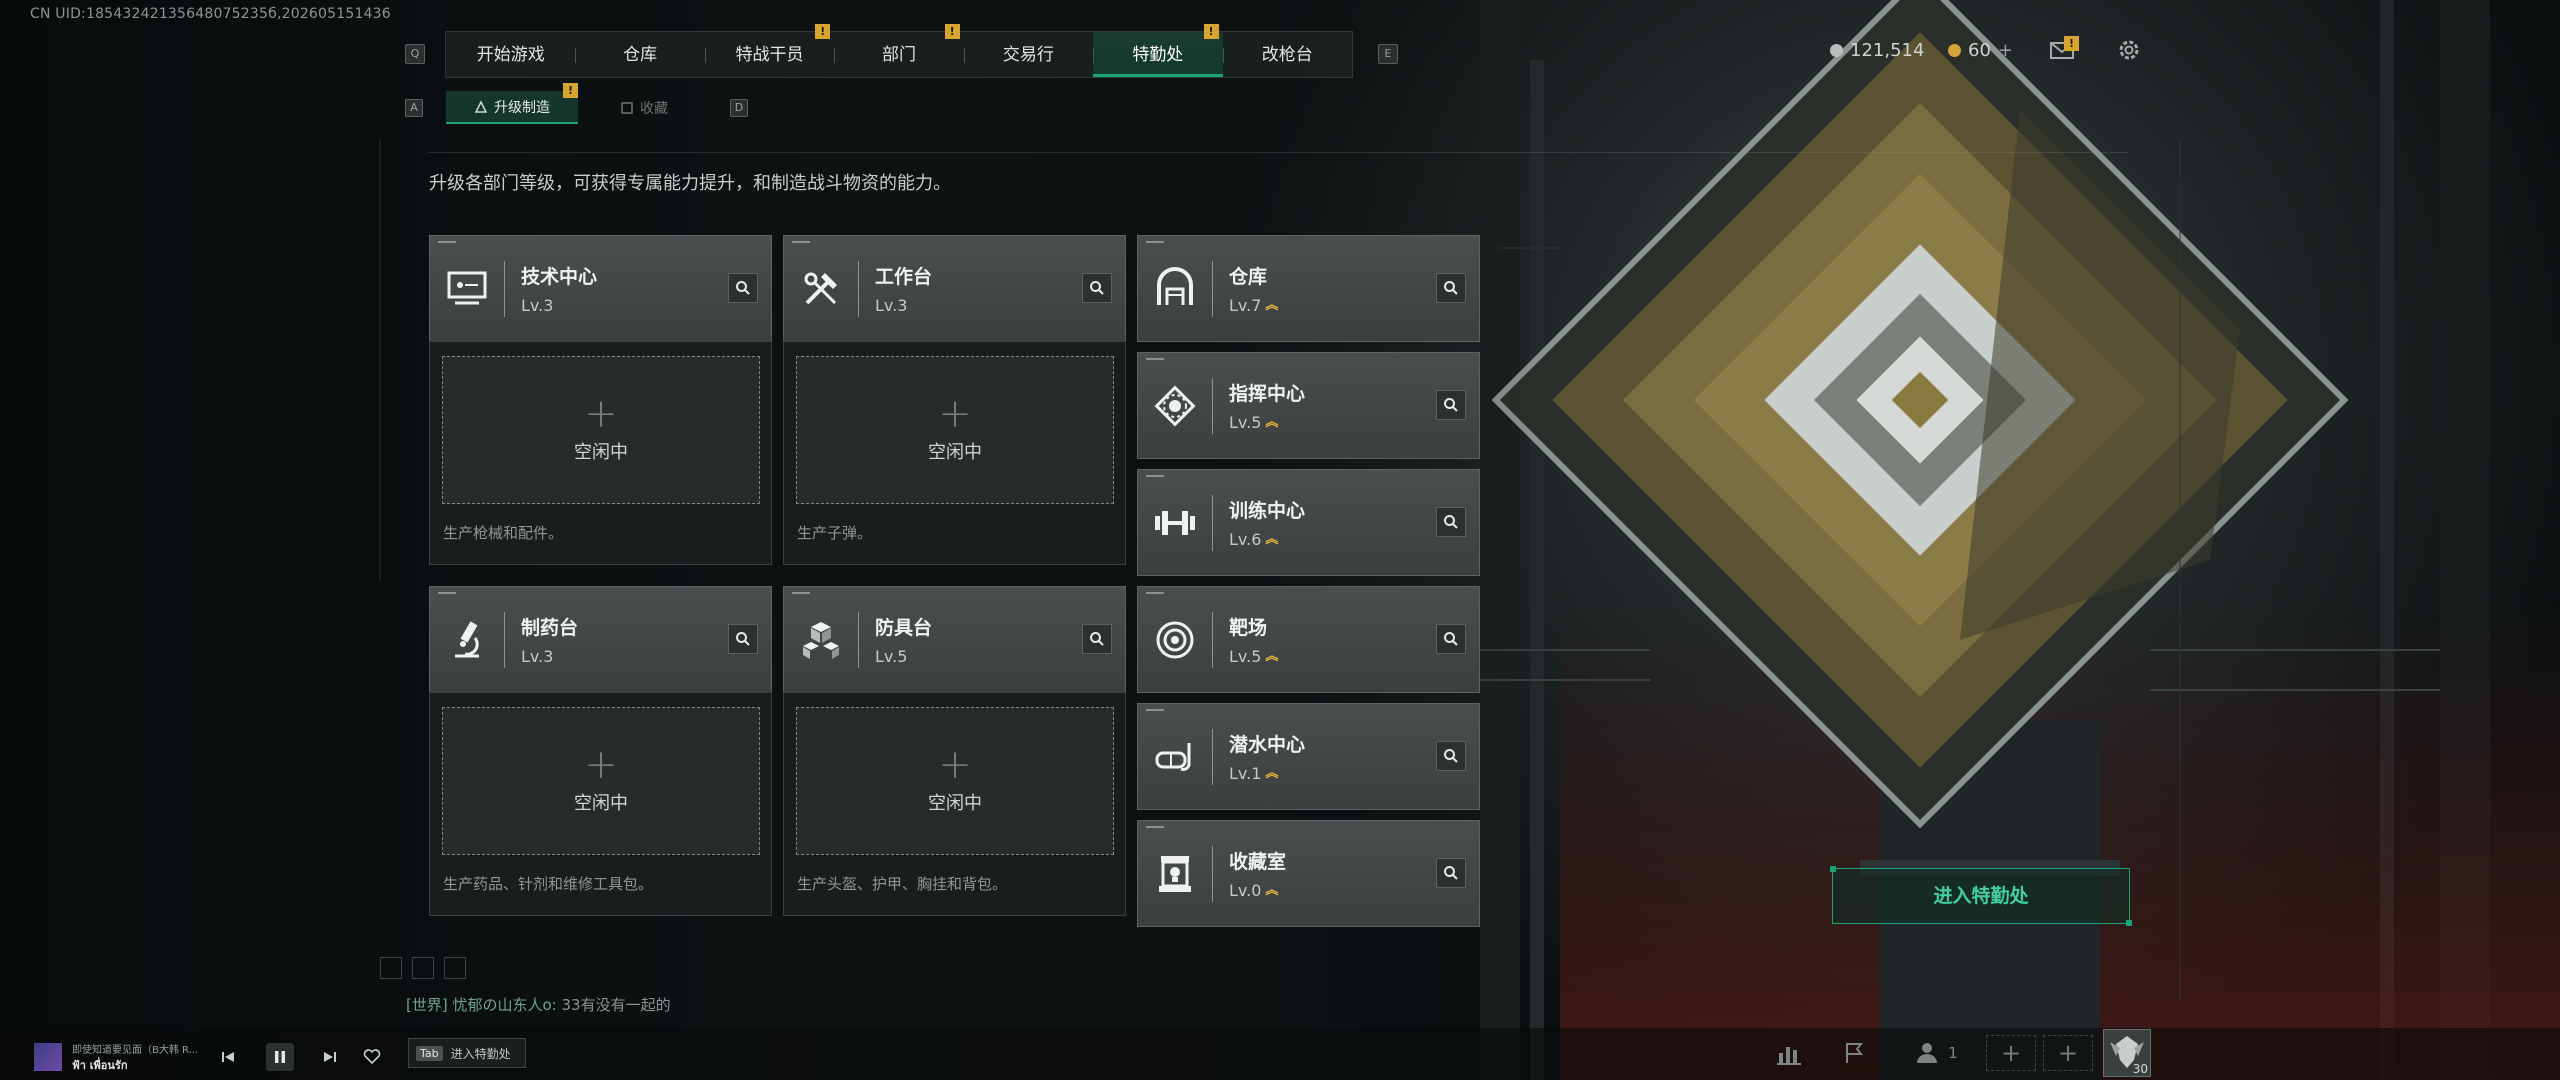 The height and width of the screenshot is (1080, 2560). What do you see at coordinates (954, 639) in the screenshot?
I see `facility-card-armor-bench: 防具台 Lv.5` at bounding box center [954, 639].